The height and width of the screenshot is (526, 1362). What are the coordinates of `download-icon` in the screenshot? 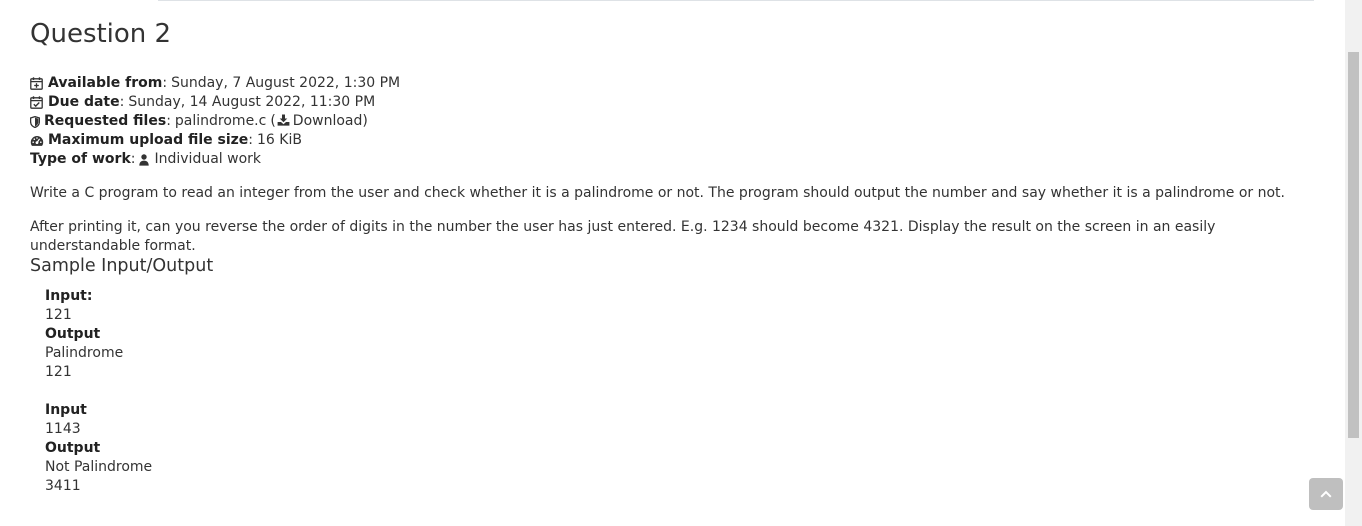 It's located at (284, 120).